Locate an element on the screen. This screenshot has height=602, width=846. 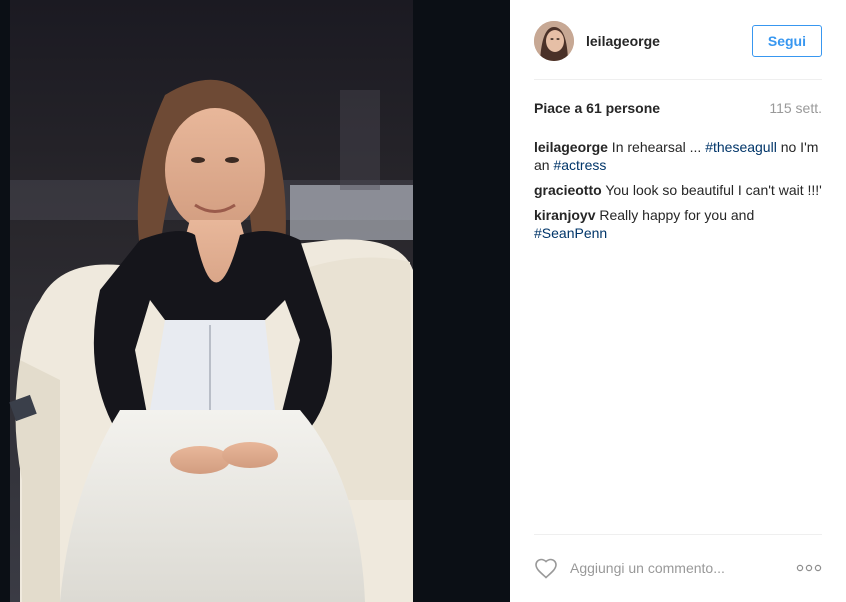
comment-text: You look so beautiful I can't wait !!!' is located at coordinates (711, 190).